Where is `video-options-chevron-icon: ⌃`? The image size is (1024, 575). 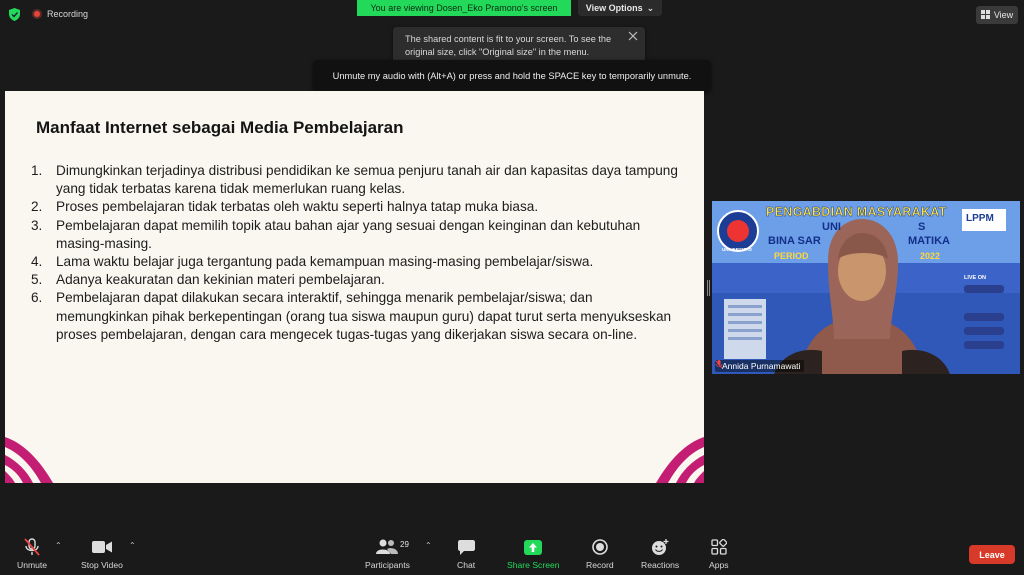
video-options-chevron-icon: ⌃ is located at coordinates (132, 545).